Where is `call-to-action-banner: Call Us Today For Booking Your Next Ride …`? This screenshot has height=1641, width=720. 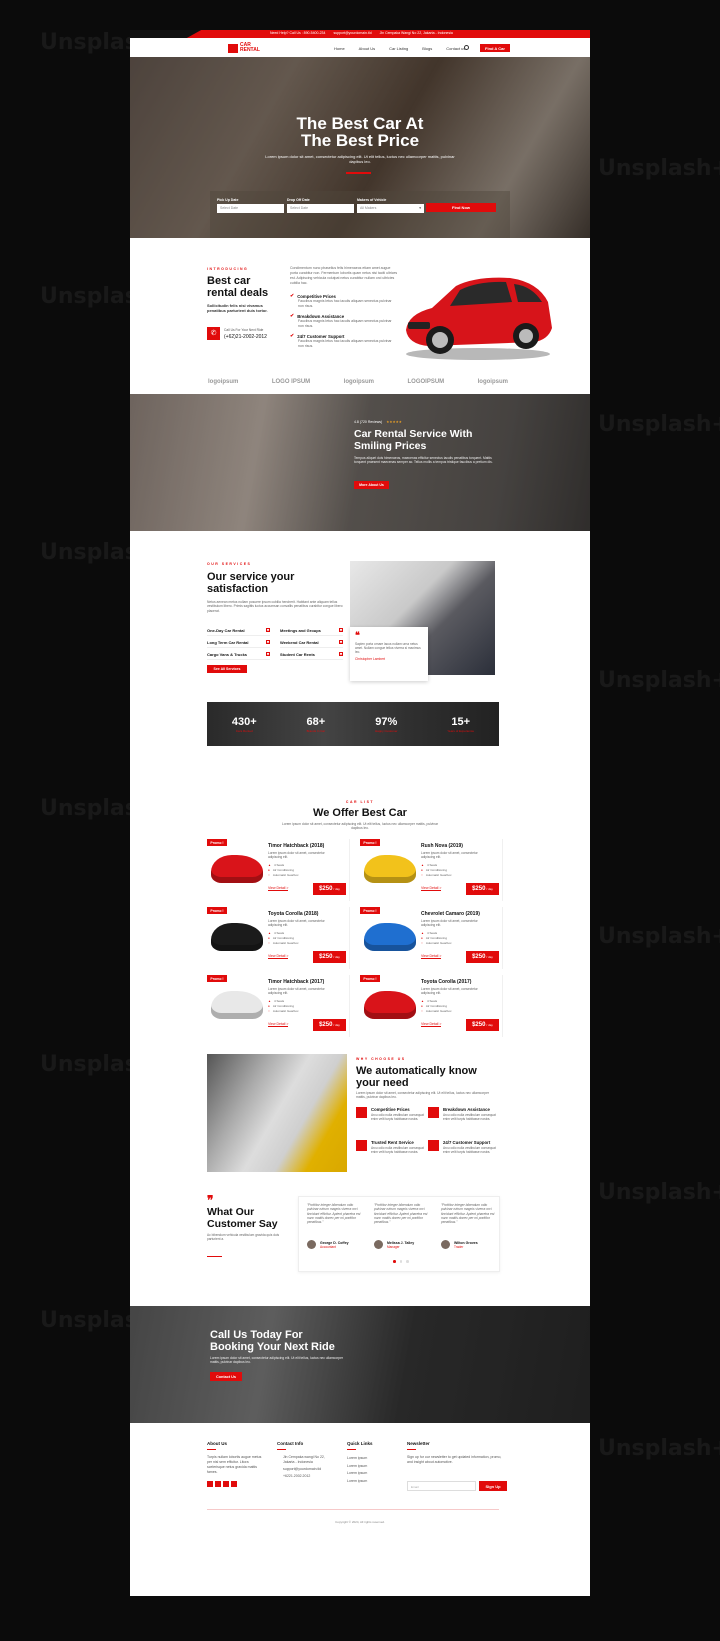
call-to-action-banner: Call Us Today For Booking Your Next Ride … is located at coordinates (360, 1364).